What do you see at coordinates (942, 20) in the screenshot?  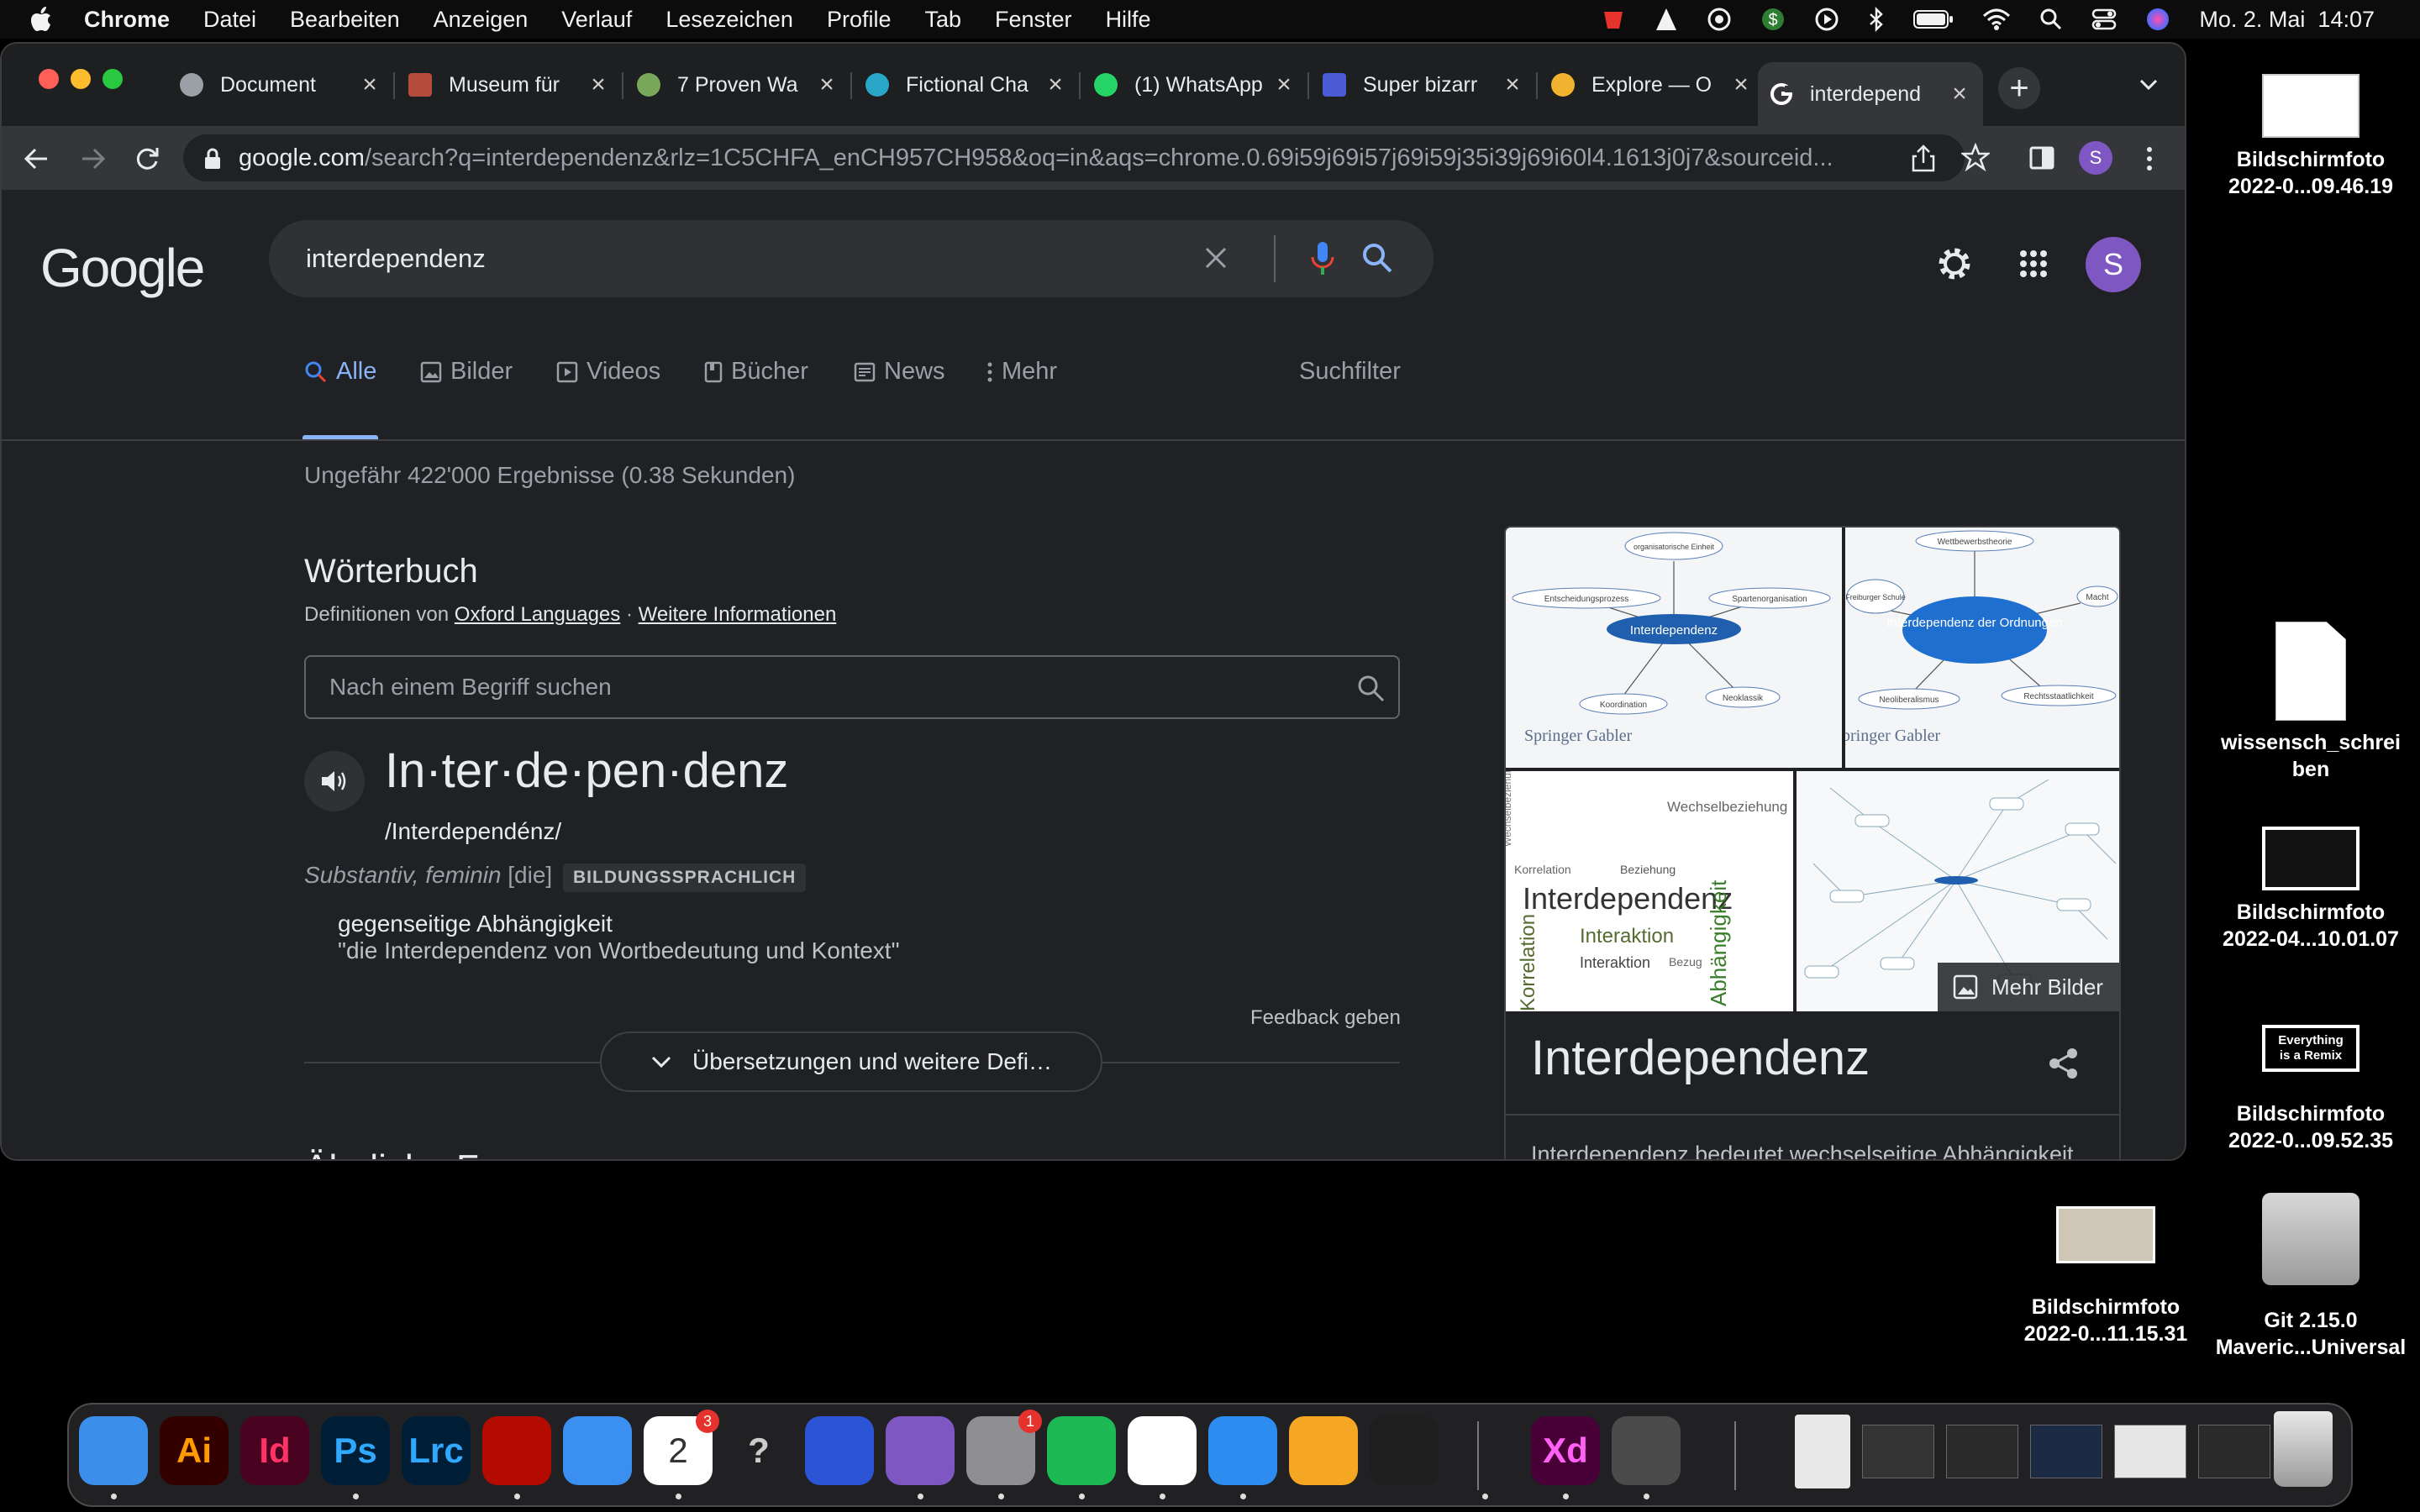 I see `menu-tab: Tab` at bounding box center [942, 20].